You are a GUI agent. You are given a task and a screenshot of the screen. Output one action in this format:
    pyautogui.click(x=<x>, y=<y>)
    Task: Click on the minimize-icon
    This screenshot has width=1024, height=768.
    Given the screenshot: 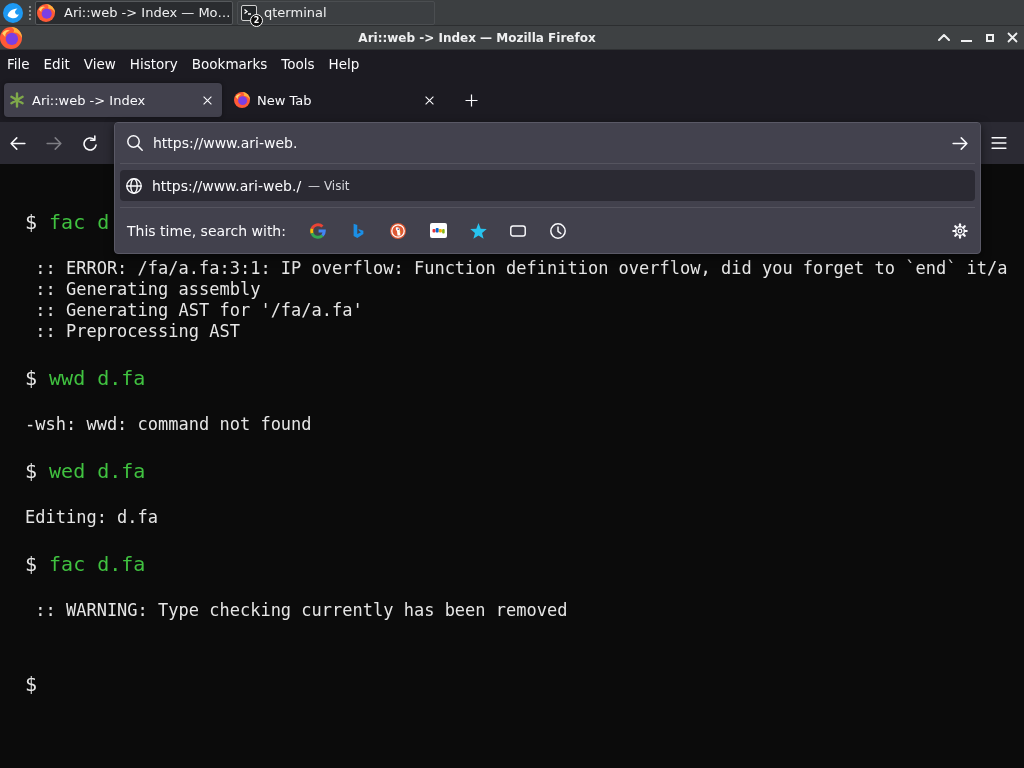 What is the action you would take?
    pyautogui.click(x=966, y=40)
    